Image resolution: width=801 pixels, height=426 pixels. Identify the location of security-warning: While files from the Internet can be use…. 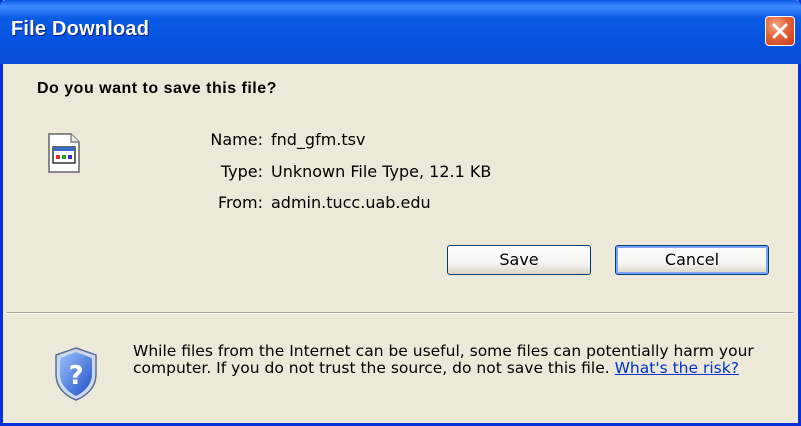
(455, 360).